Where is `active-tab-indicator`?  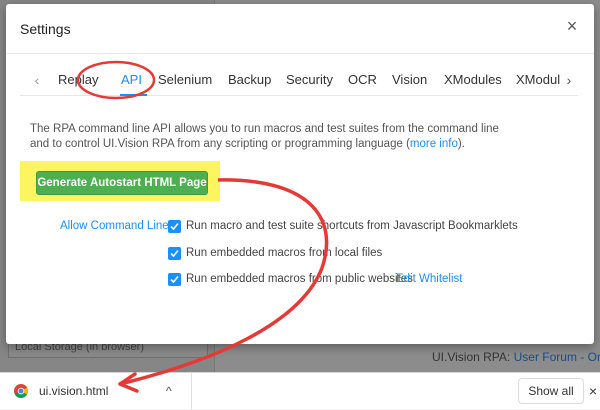
active-tab-indicator is located at coordinates (133, 95).